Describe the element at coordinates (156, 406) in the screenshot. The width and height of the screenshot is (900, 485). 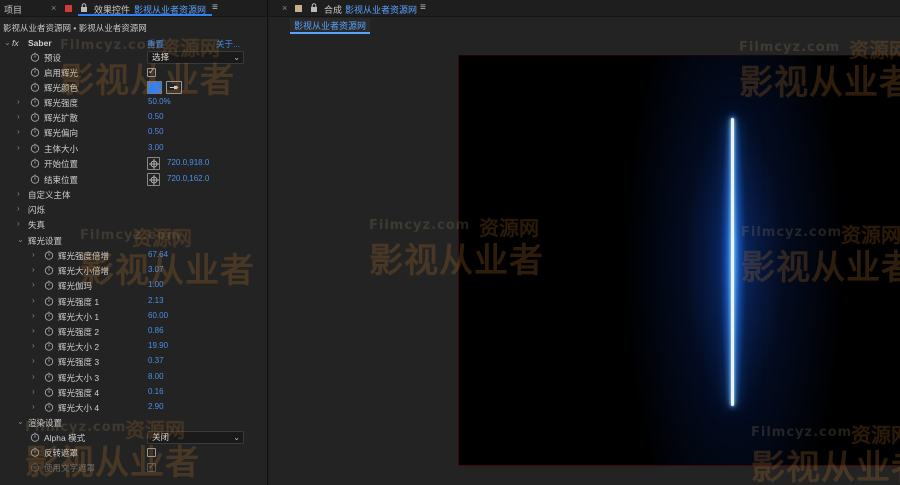
I see `property-value: 2.90` at that location.